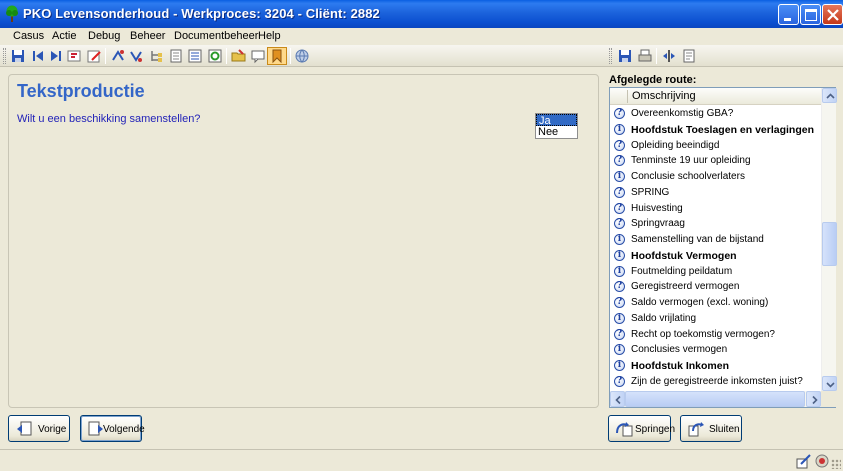 This screenshot has width=843, height=471. Describe the element at coordinates (147, 36) in the screenshot. I see `menu-beheer: Beheer` at that location.